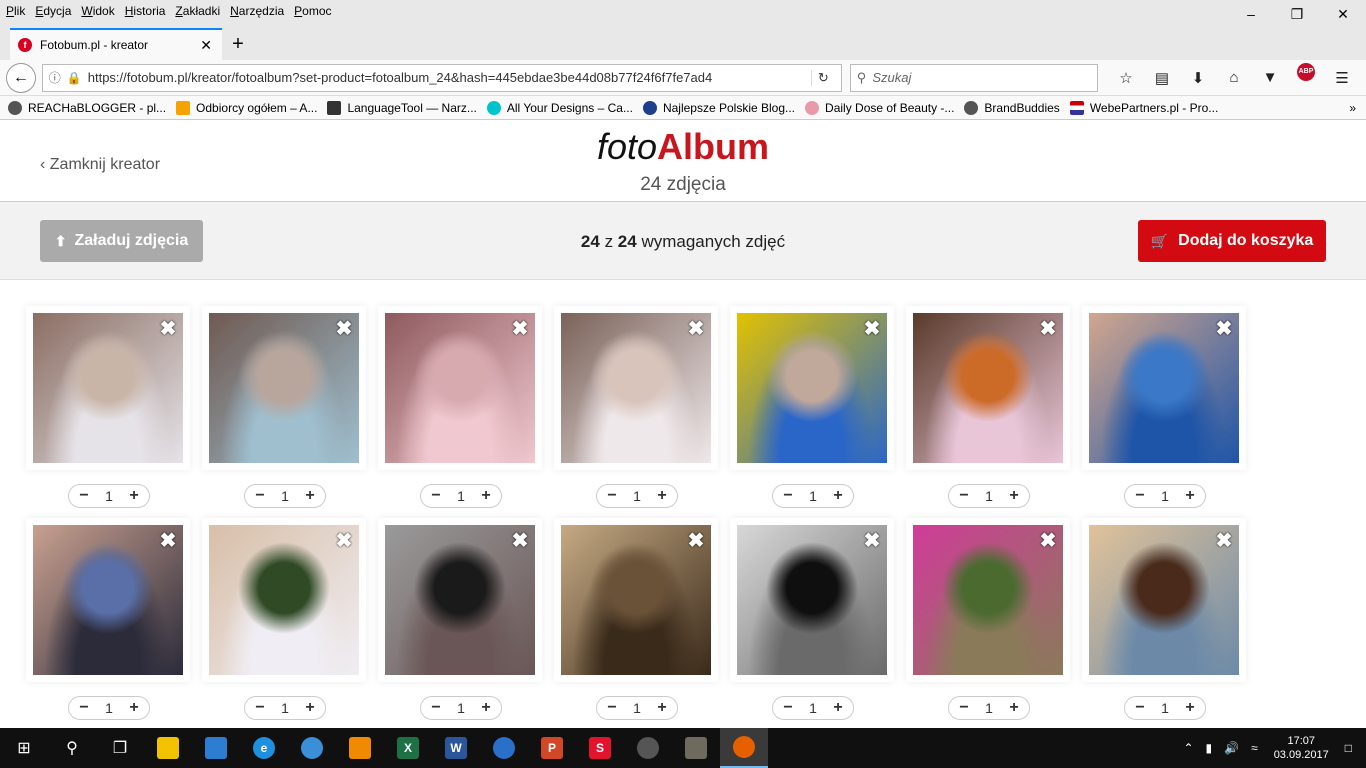 The height and width of the screenshot is (768, 1366). Describe the element at coordinates (24, 748) in the screenshot. I see `windows-start-icon: ⊞` at that location.